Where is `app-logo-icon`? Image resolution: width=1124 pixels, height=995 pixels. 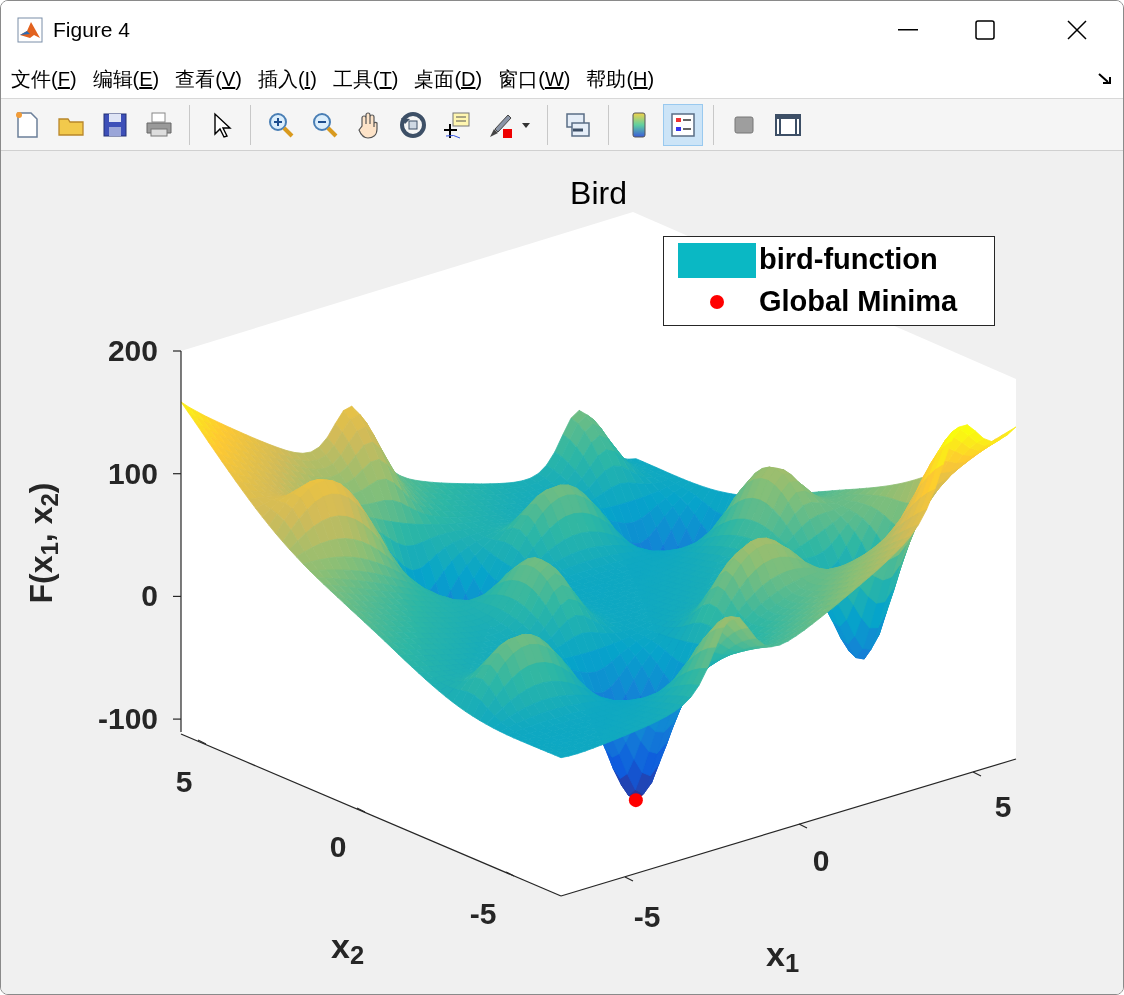 app-logo-icon is located at coordinates (30, 30).